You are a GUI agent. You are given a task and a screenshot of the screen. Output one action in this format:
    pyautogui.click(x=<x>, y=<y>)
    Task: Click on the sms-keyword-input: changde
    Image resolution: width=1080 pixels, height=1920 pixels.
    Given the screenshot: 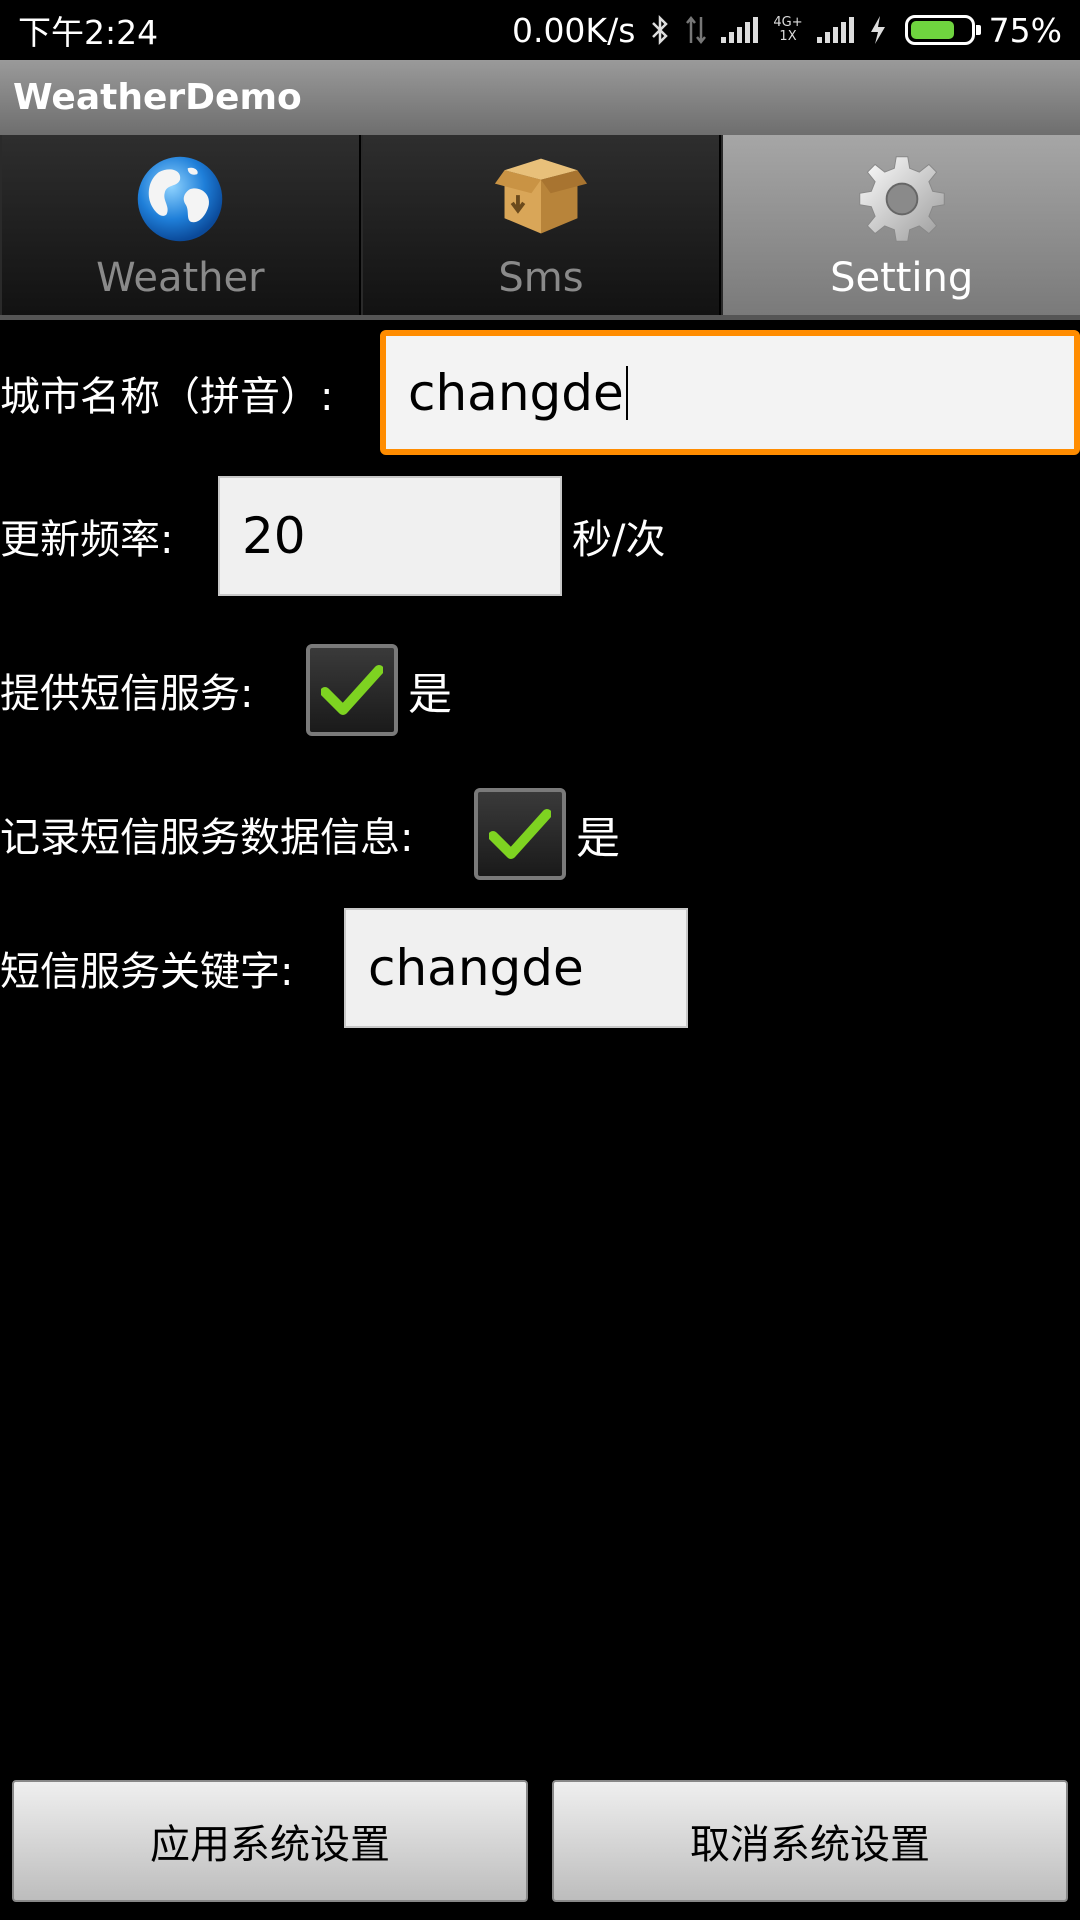 What is the action you would take?
    pyautogui.click(x=516, y=968)
    